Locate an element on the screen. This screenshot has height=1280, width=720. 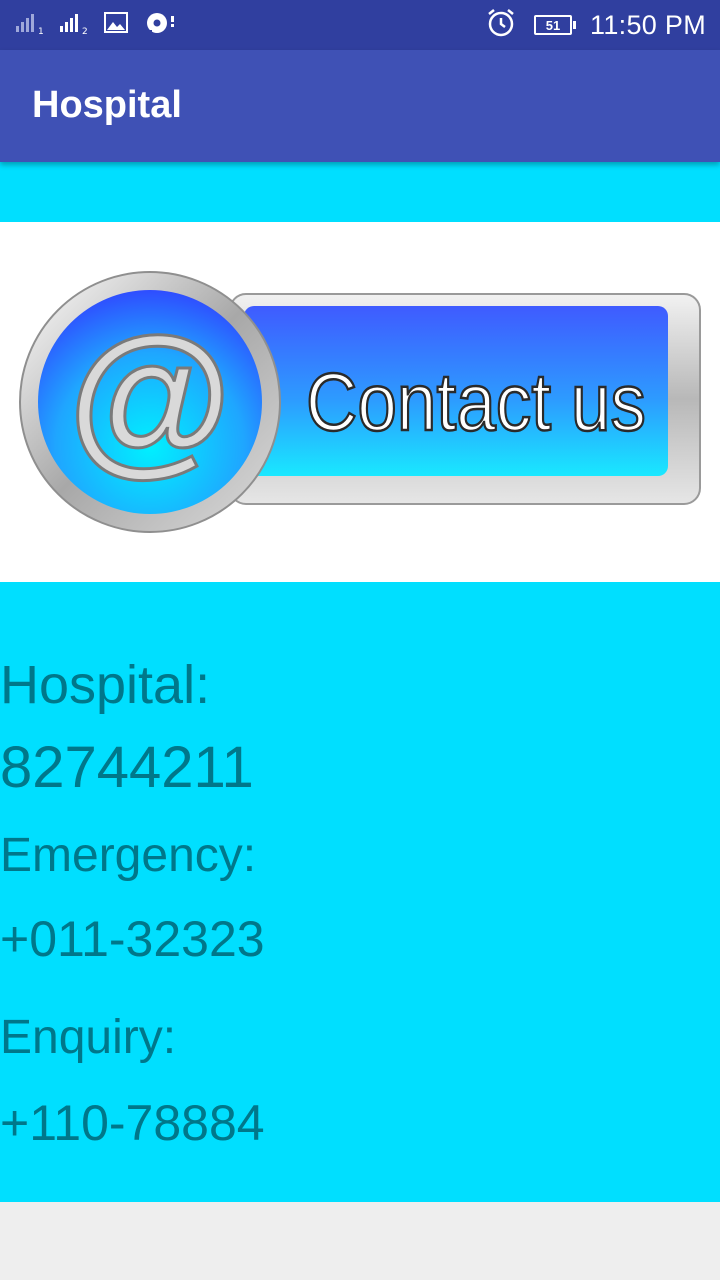
svg-text: 2 is located at coordinates (85, 30).